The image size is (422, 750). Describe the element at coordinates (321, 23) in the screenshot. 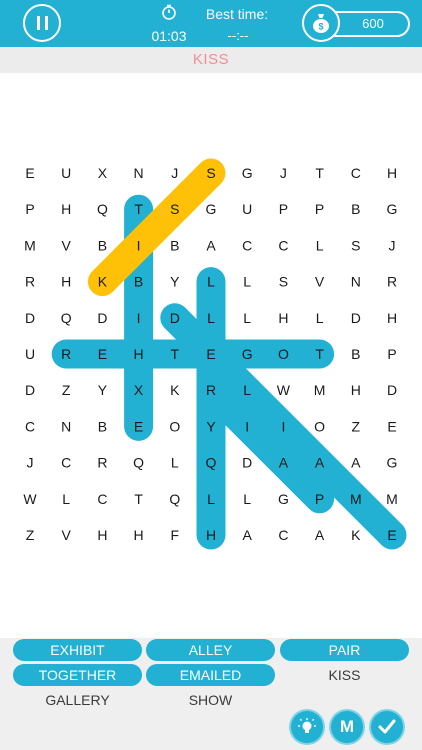

I see `money-bag-button: $` at that location.